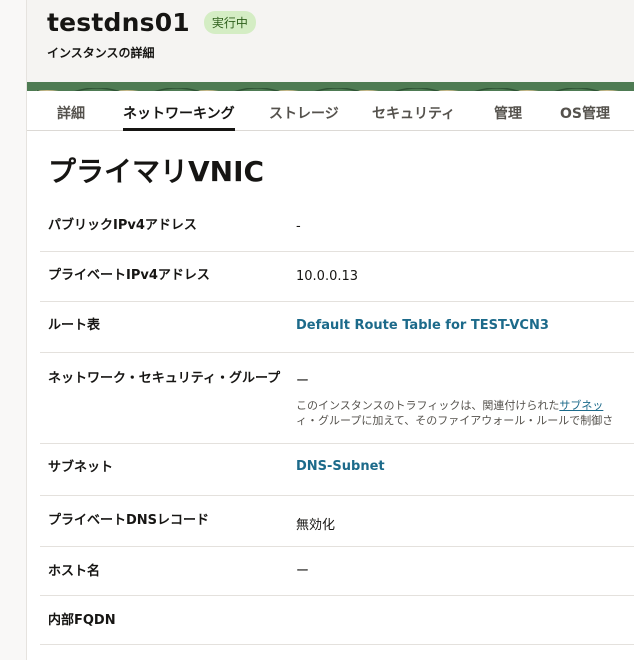 This screenshot has width=634, height=660. What do you see at coordinates (81, 467) in the screenshot?
I see `field-label-subnet: サブネット` at bounding box center [81, 467].